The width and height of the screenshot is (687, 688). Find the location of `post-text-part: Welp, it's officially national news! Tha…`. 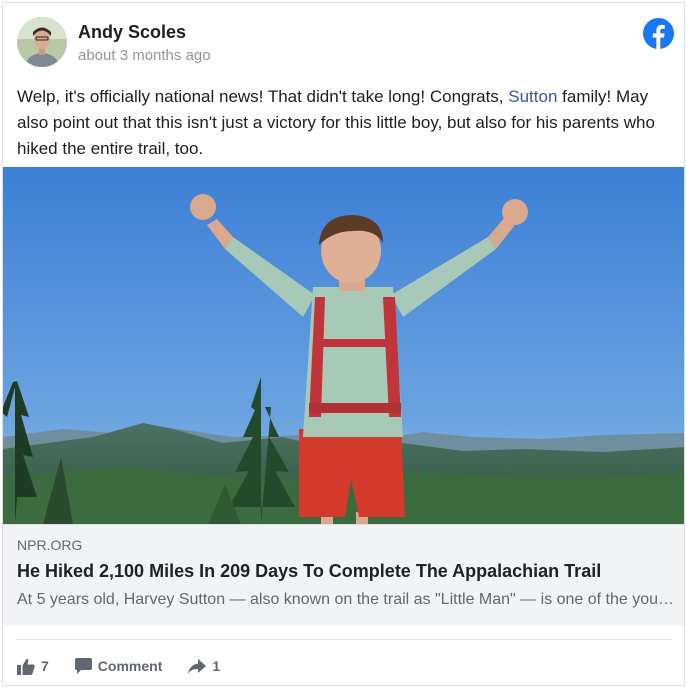

post-text-part: Welp, it's officially national news! Tha… is located at coordinates (263, 96).